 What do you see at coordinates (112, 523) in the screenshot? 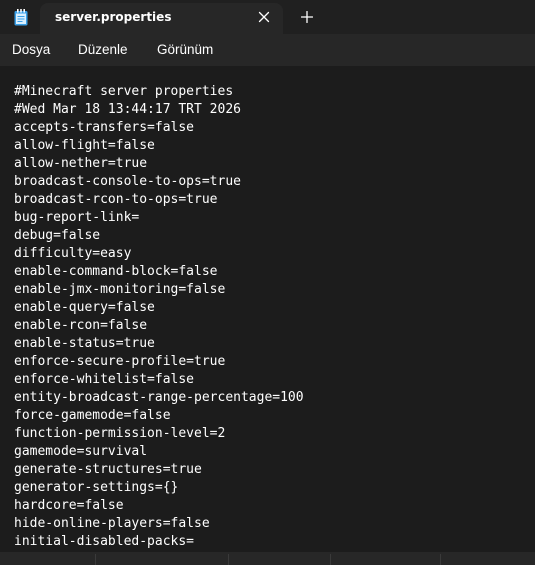
I see `text-line: hide-online-players=false` at bounding box center [112, 523].